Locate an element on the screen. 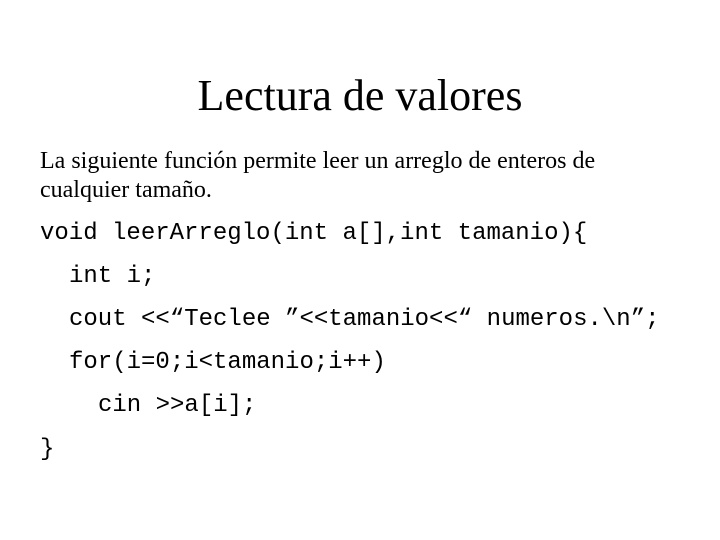 The height and width of the screenshot is (540, 720). intro-line-2: cualquier tamaño. is located at coordinates (126, 190).